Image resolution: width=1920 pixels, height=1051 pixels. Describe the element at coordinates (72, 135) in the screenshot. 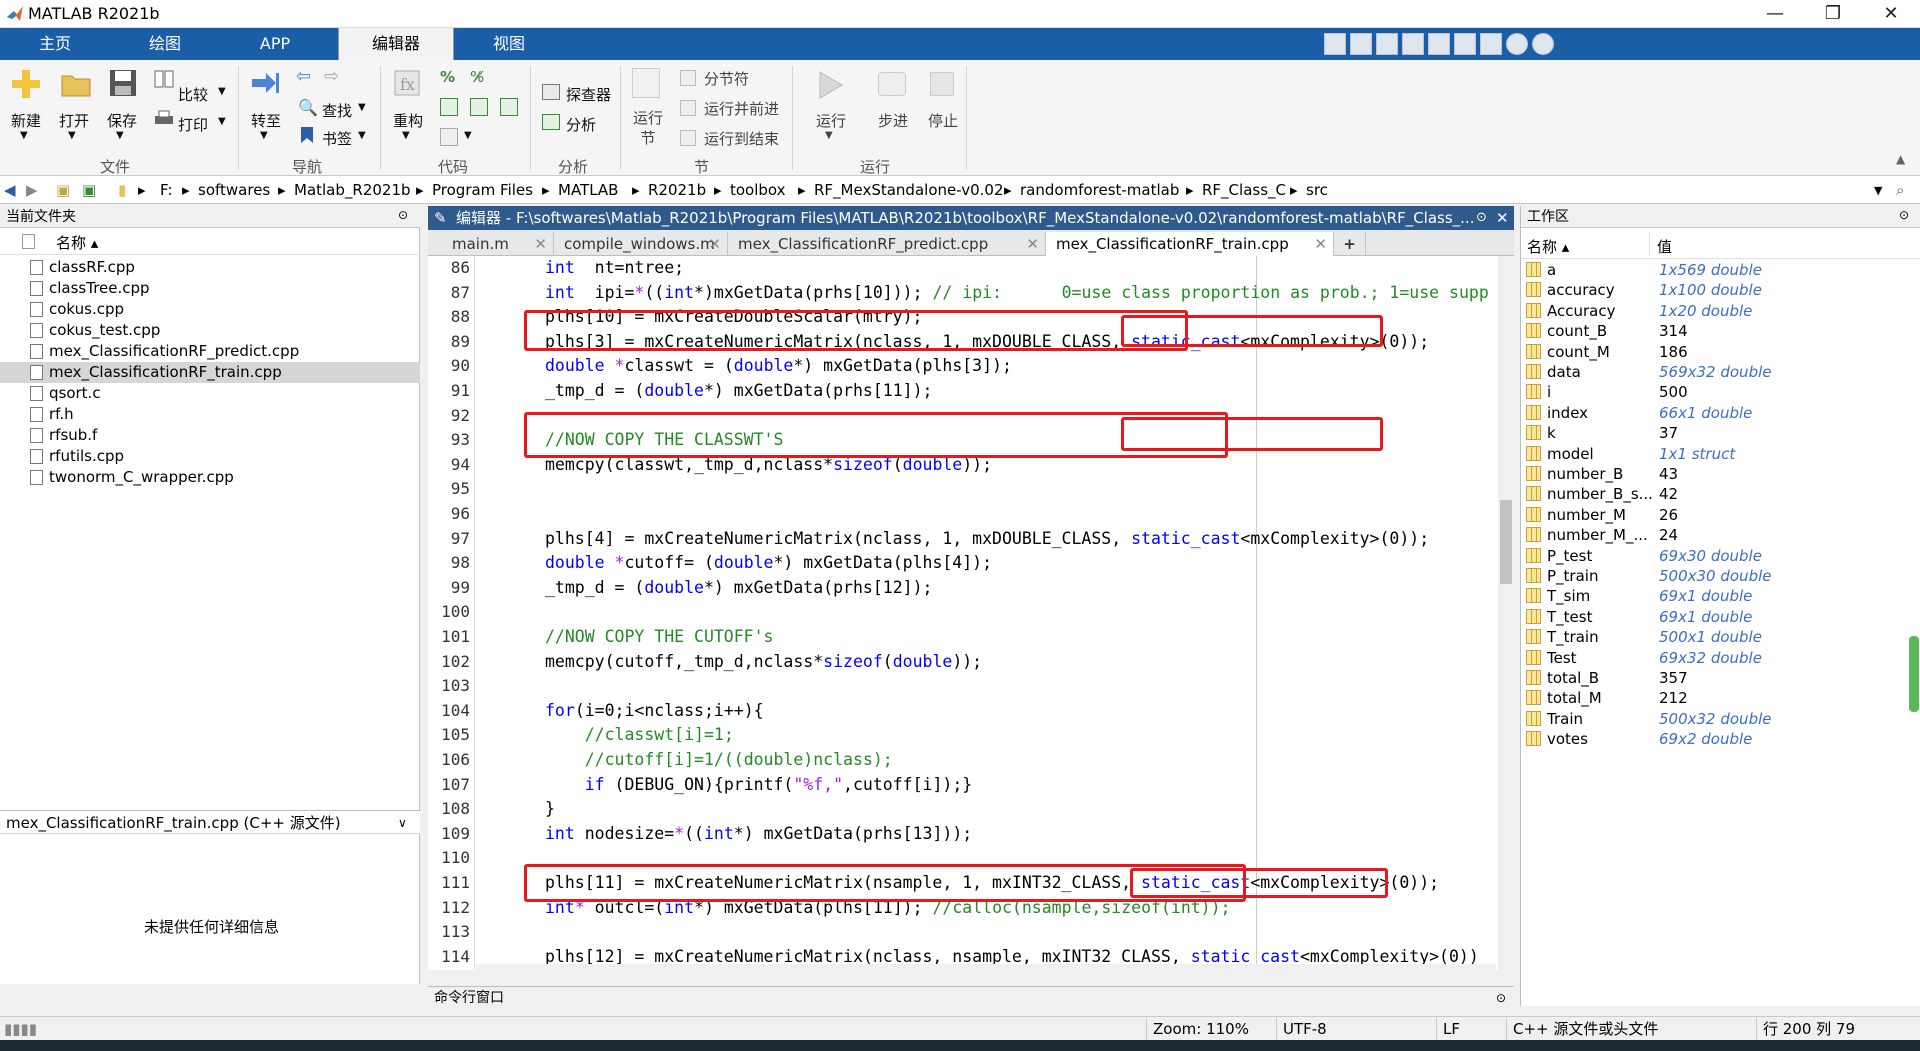

I see `open-dropdown-icon: ▼` at that location.